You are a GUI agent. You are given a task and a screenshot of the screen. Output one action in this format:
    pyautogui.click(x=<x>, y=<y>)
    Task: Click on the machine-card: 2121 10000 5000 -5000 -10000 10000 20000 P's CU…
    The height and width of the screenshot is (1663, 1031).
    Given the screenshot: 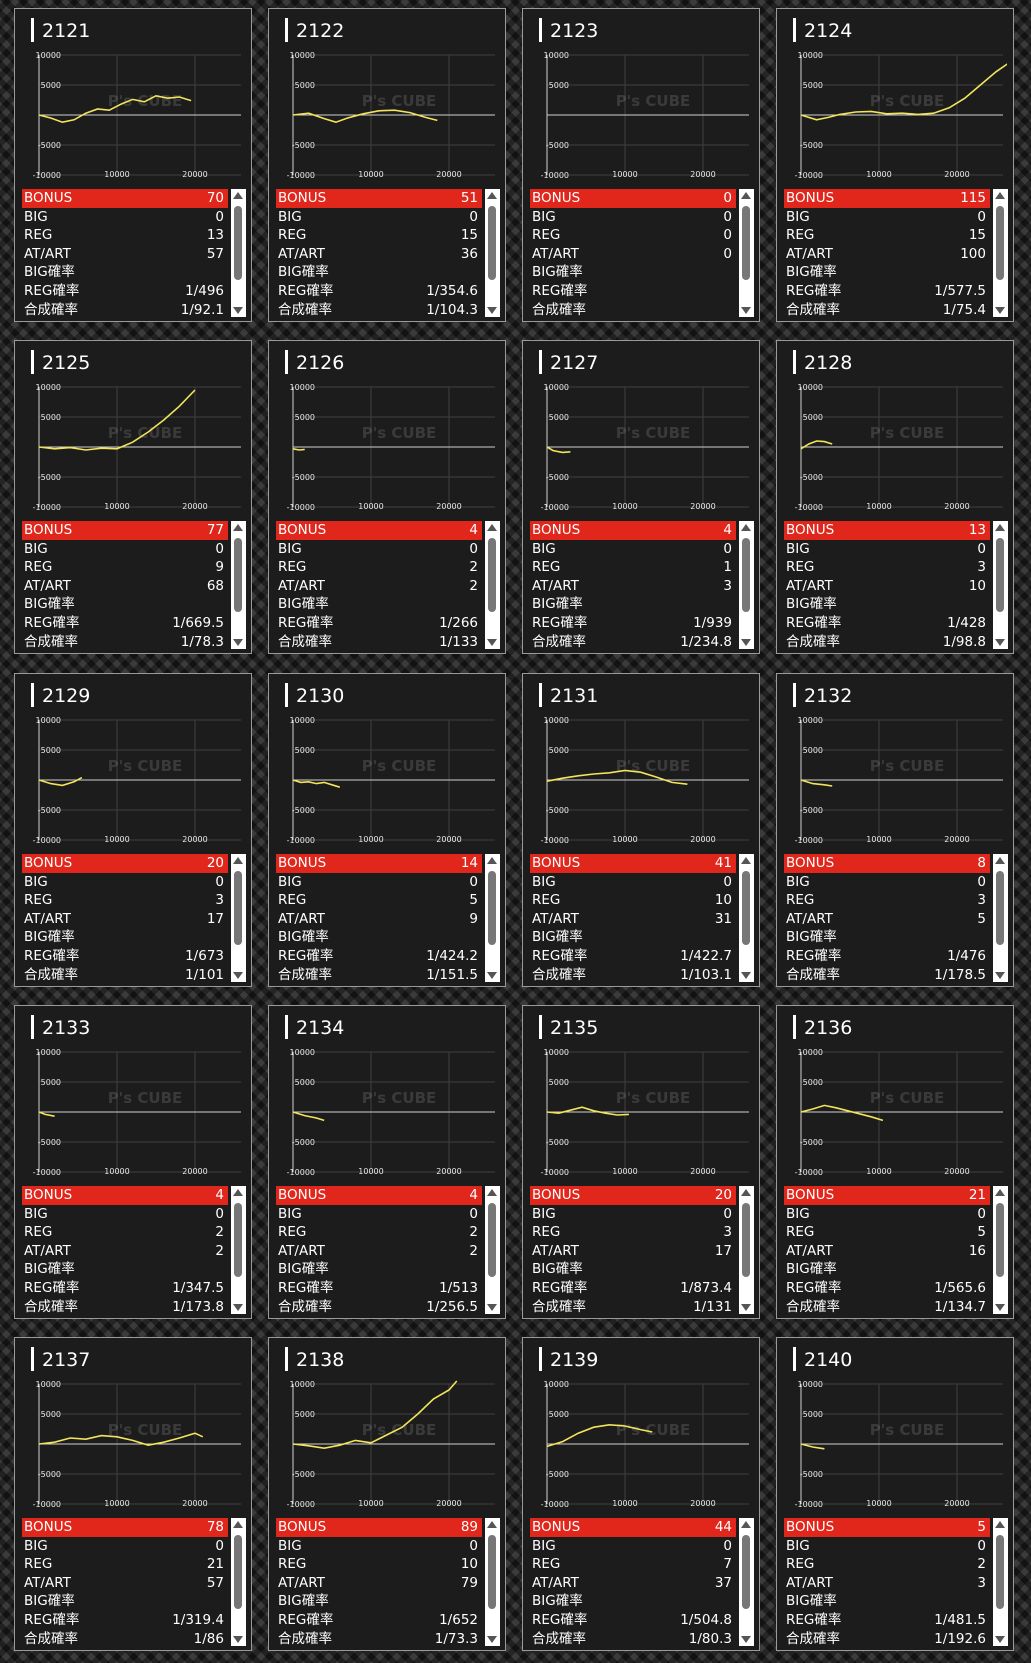 What is the action you would take?
    pyautogui.click(x=133, y=165)
    